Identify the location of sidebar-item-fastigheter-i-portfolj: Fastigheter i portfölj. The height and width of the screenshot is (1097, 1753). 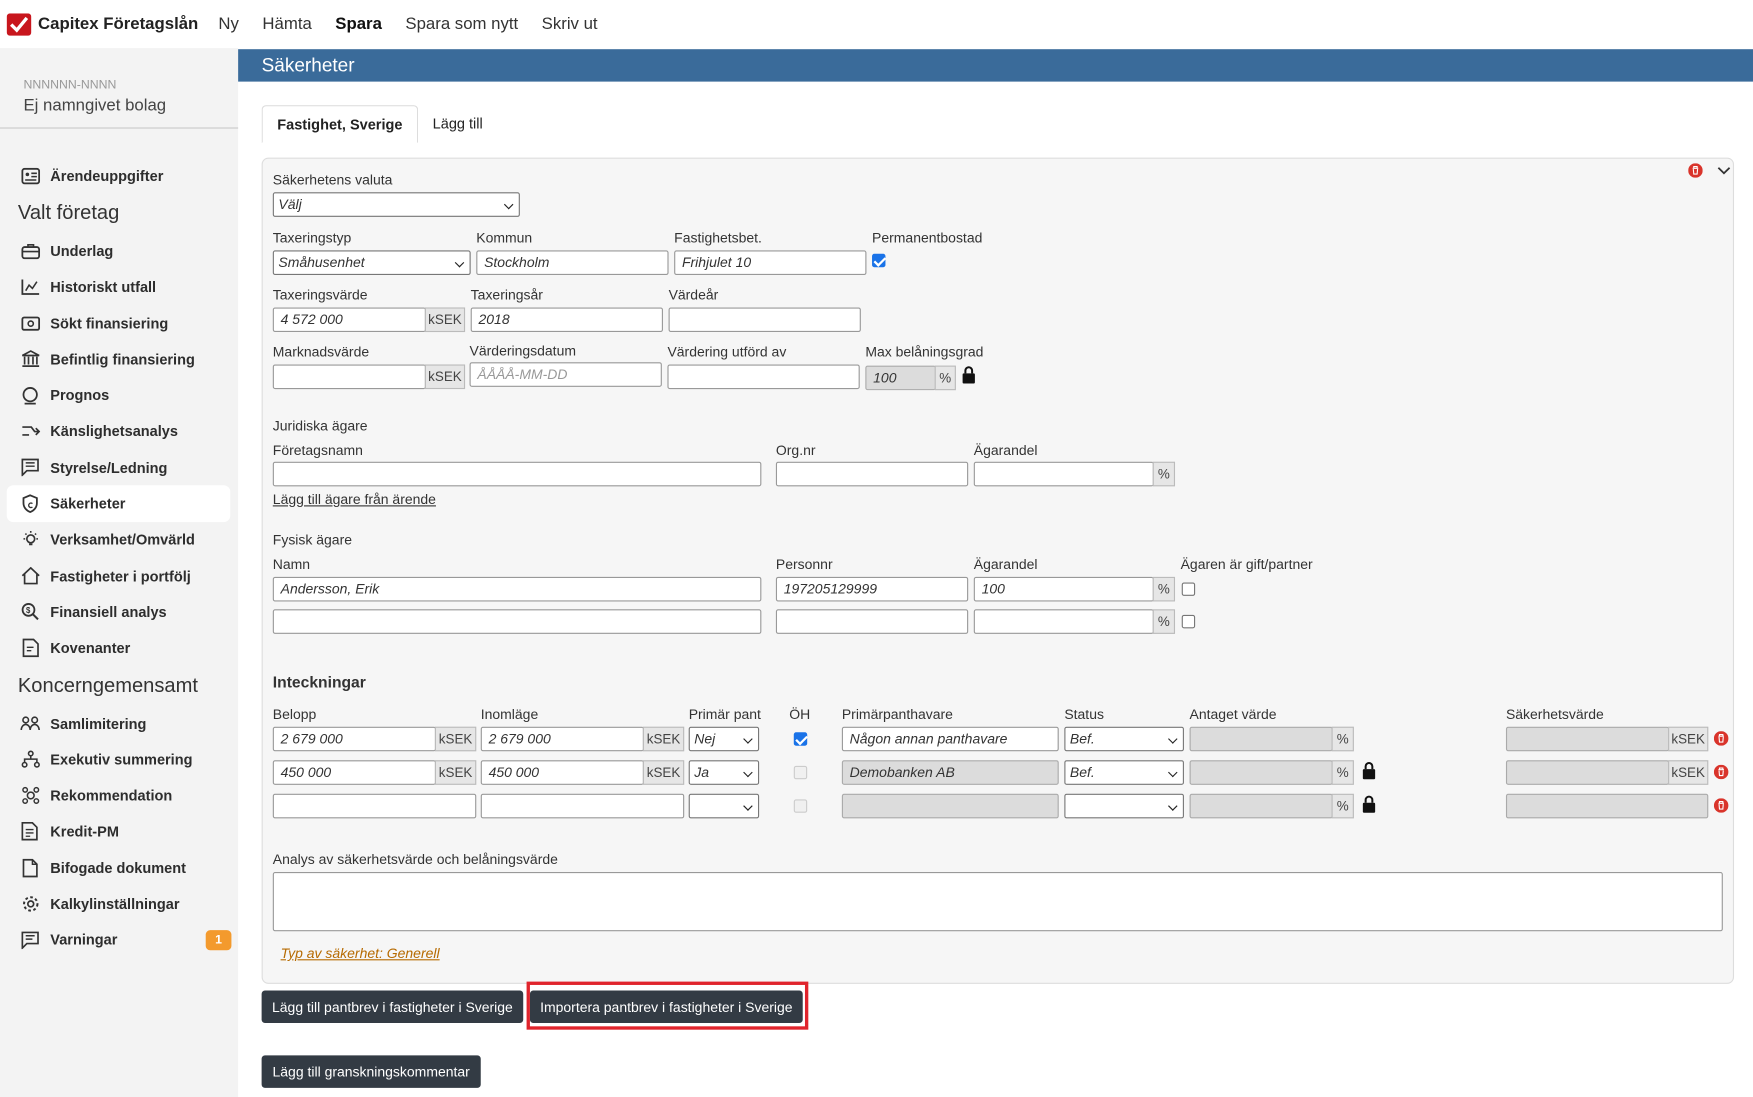
(119, 576).